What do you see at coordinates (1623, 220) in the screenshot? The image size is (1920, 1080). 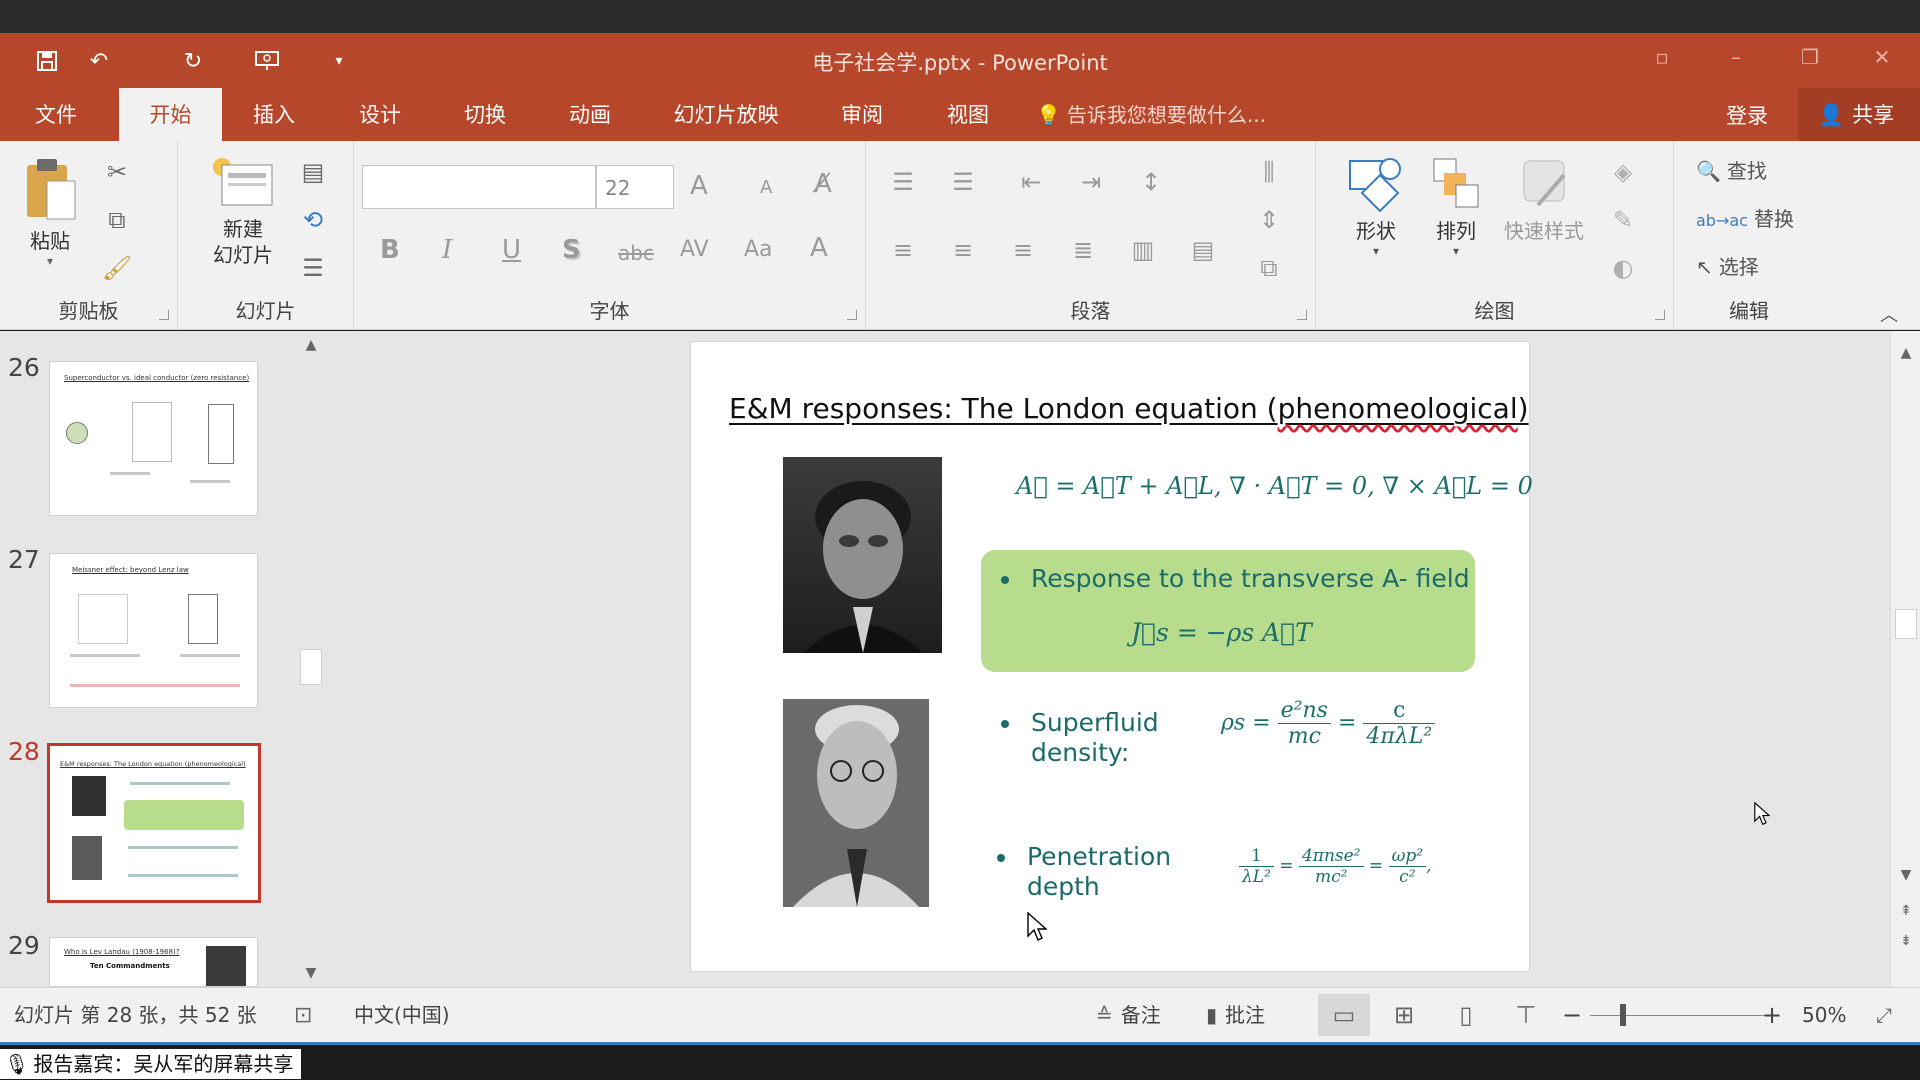 I see `shape-outline-icon: ✎` at bounding box center [1623, 220].